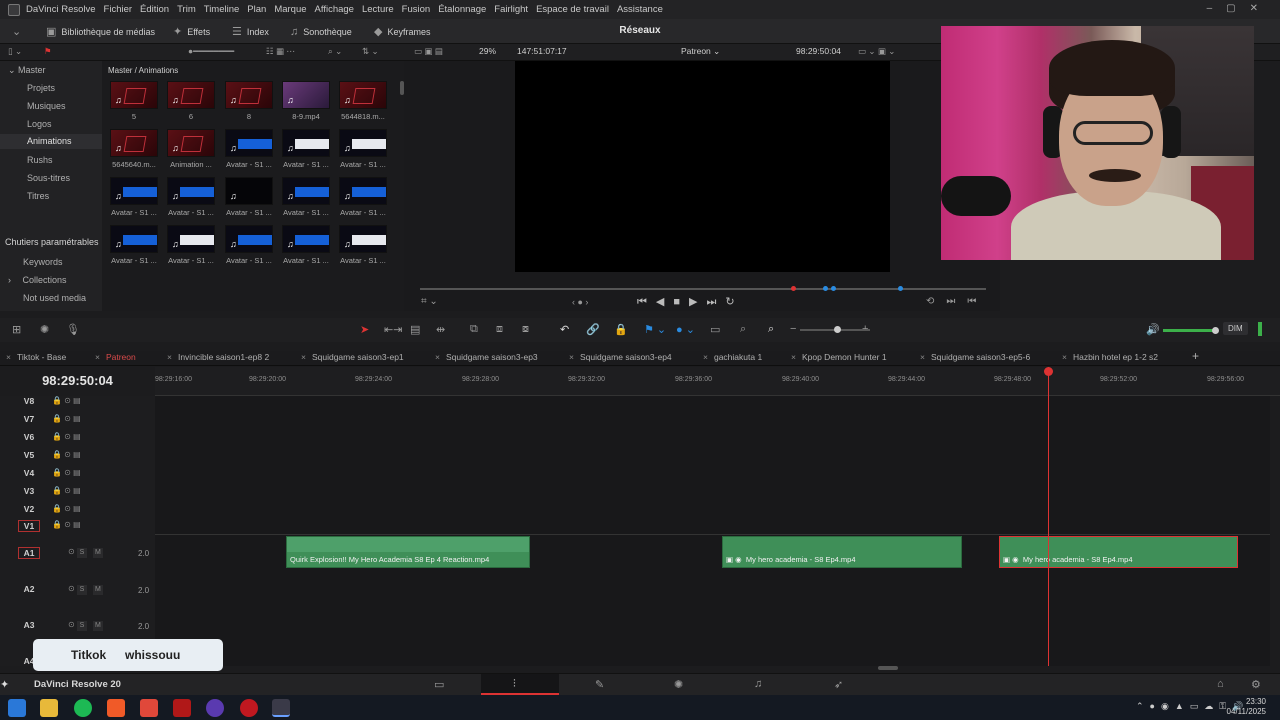 The image size is (1280, 720). What do you see at coordinates (1195, 356) in the screenshot?
I see `add-tab-icon: +` at bounding box center [1195, 356].